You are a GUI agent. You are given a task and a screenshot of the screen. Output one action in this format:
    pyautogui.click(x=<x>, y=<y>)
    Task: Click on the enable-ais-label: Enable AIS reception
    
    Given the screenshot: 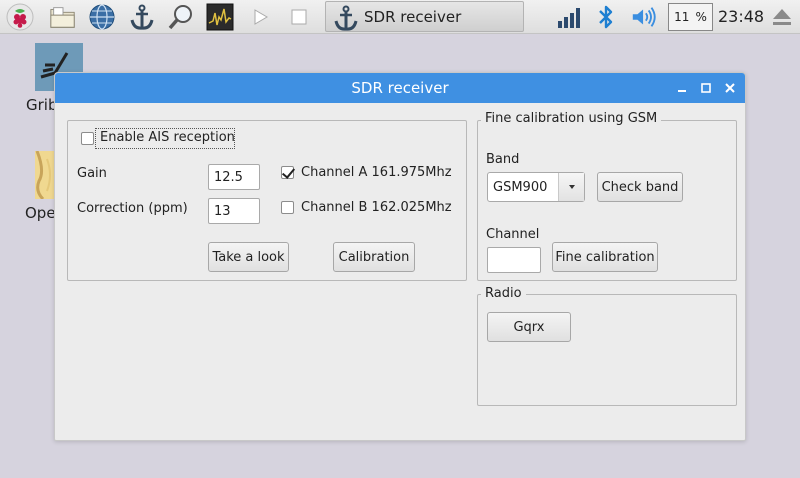 What is the action you would take?
    pyautogui.click(x=167, y=137)
    